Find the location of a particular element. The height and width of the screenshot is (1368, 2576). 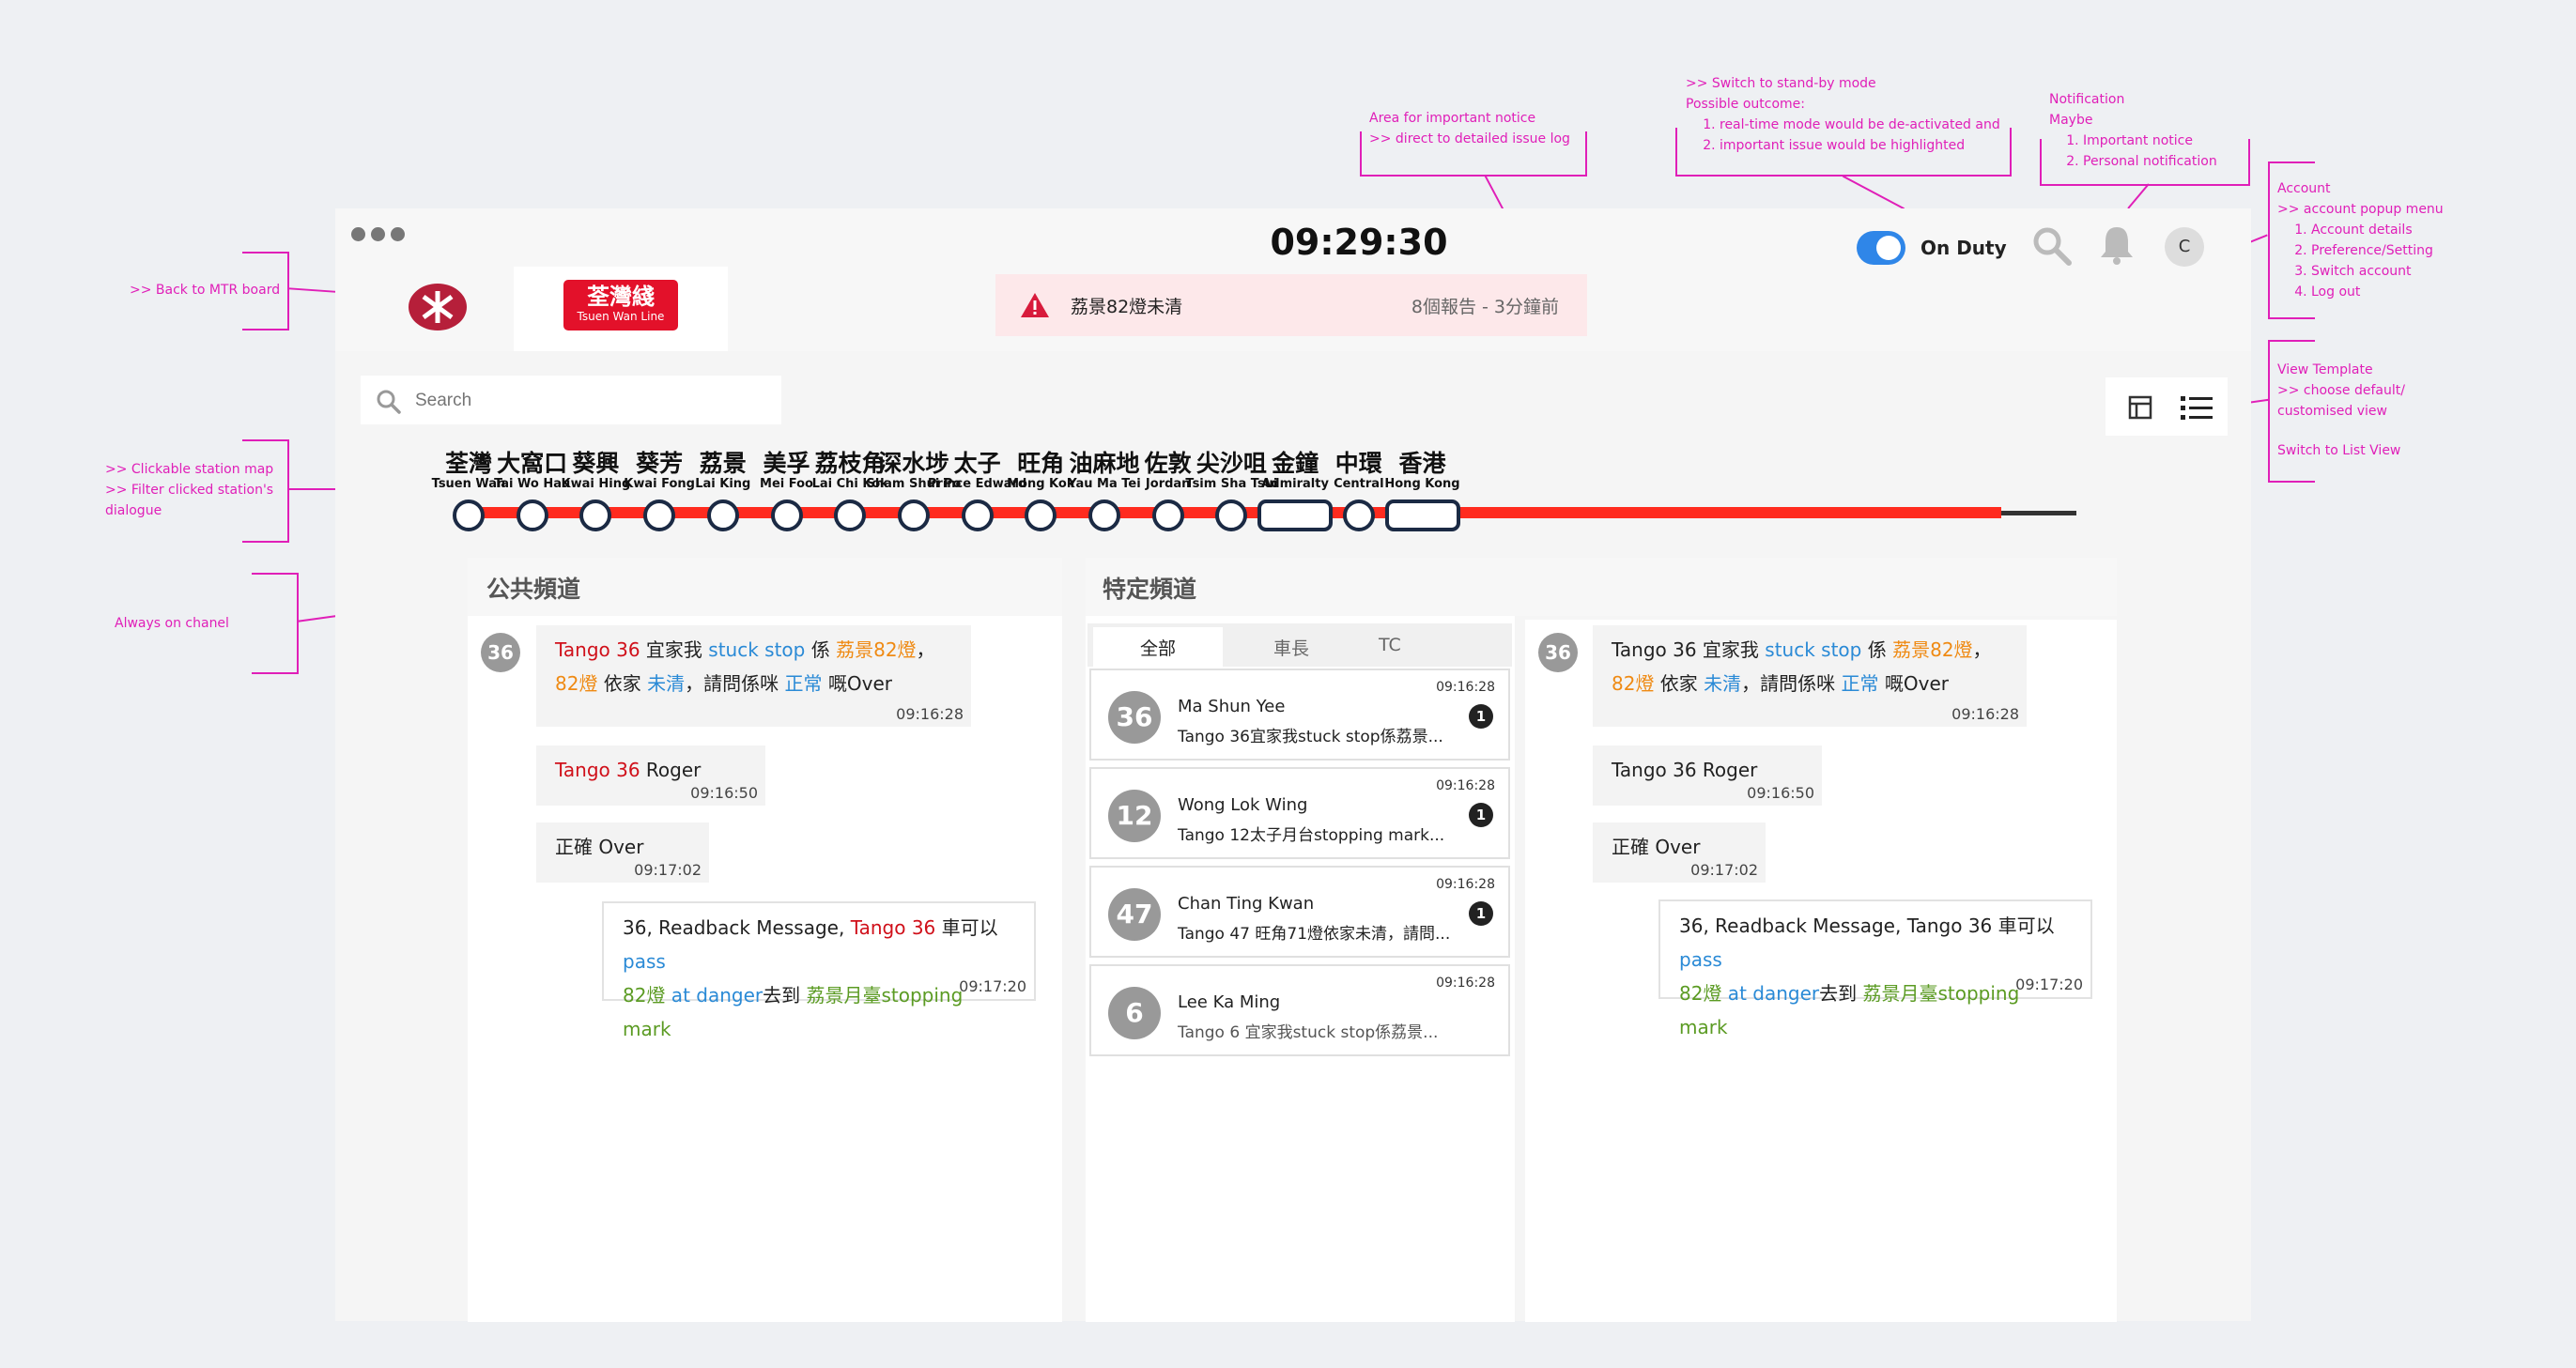

annotation-text: Account details is located at coordinates (2377, 230).